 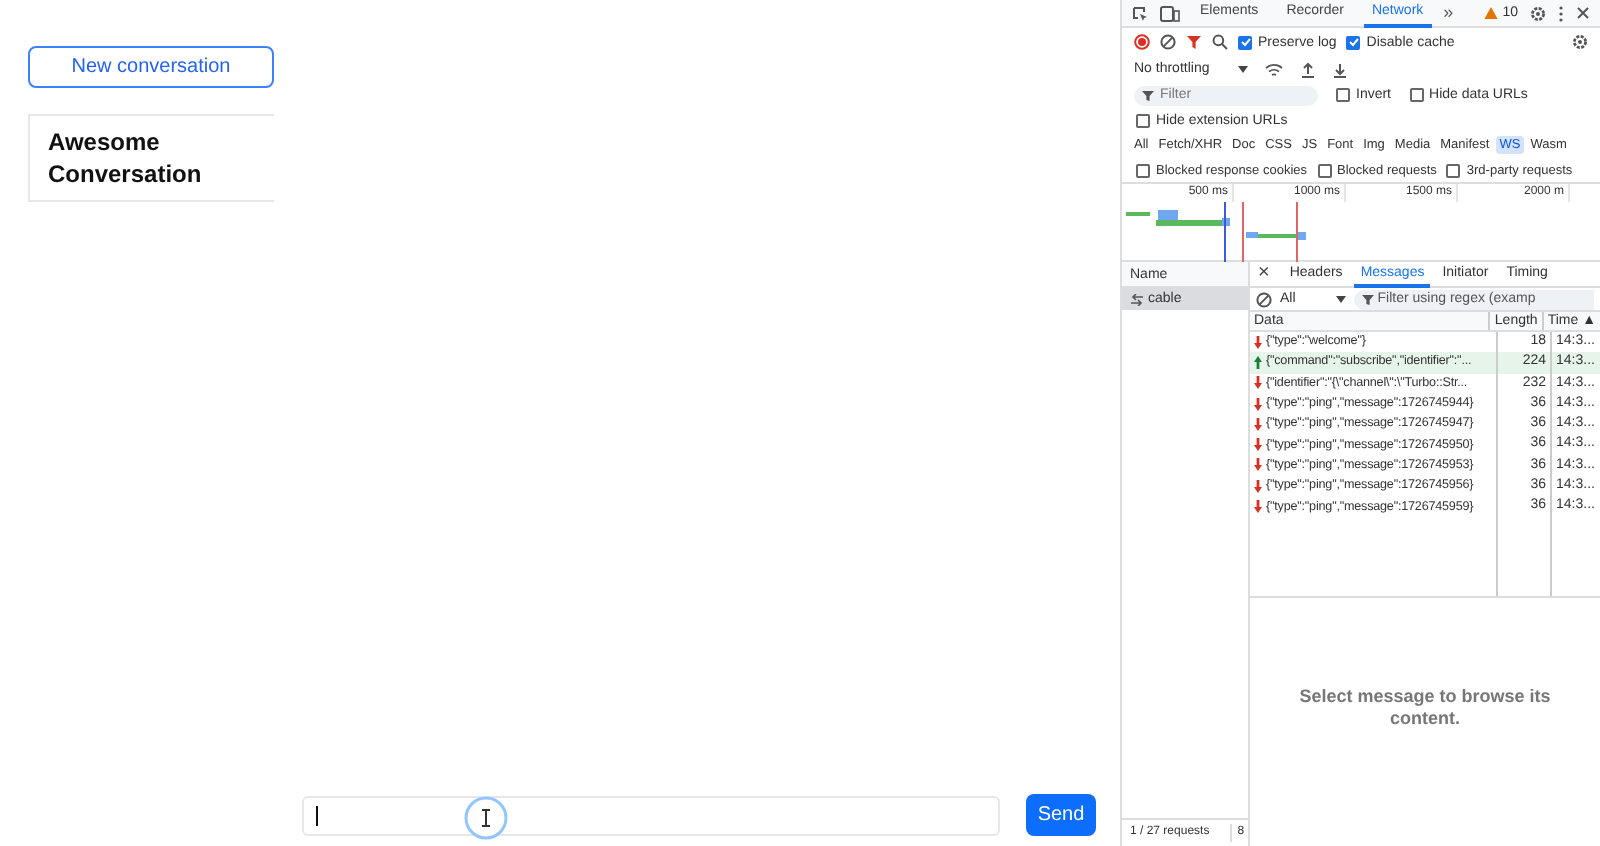 What do you see at coordinates (1491, 13) in the screenshot?
I see `warning-icon` at bounding box center [1491, 13].